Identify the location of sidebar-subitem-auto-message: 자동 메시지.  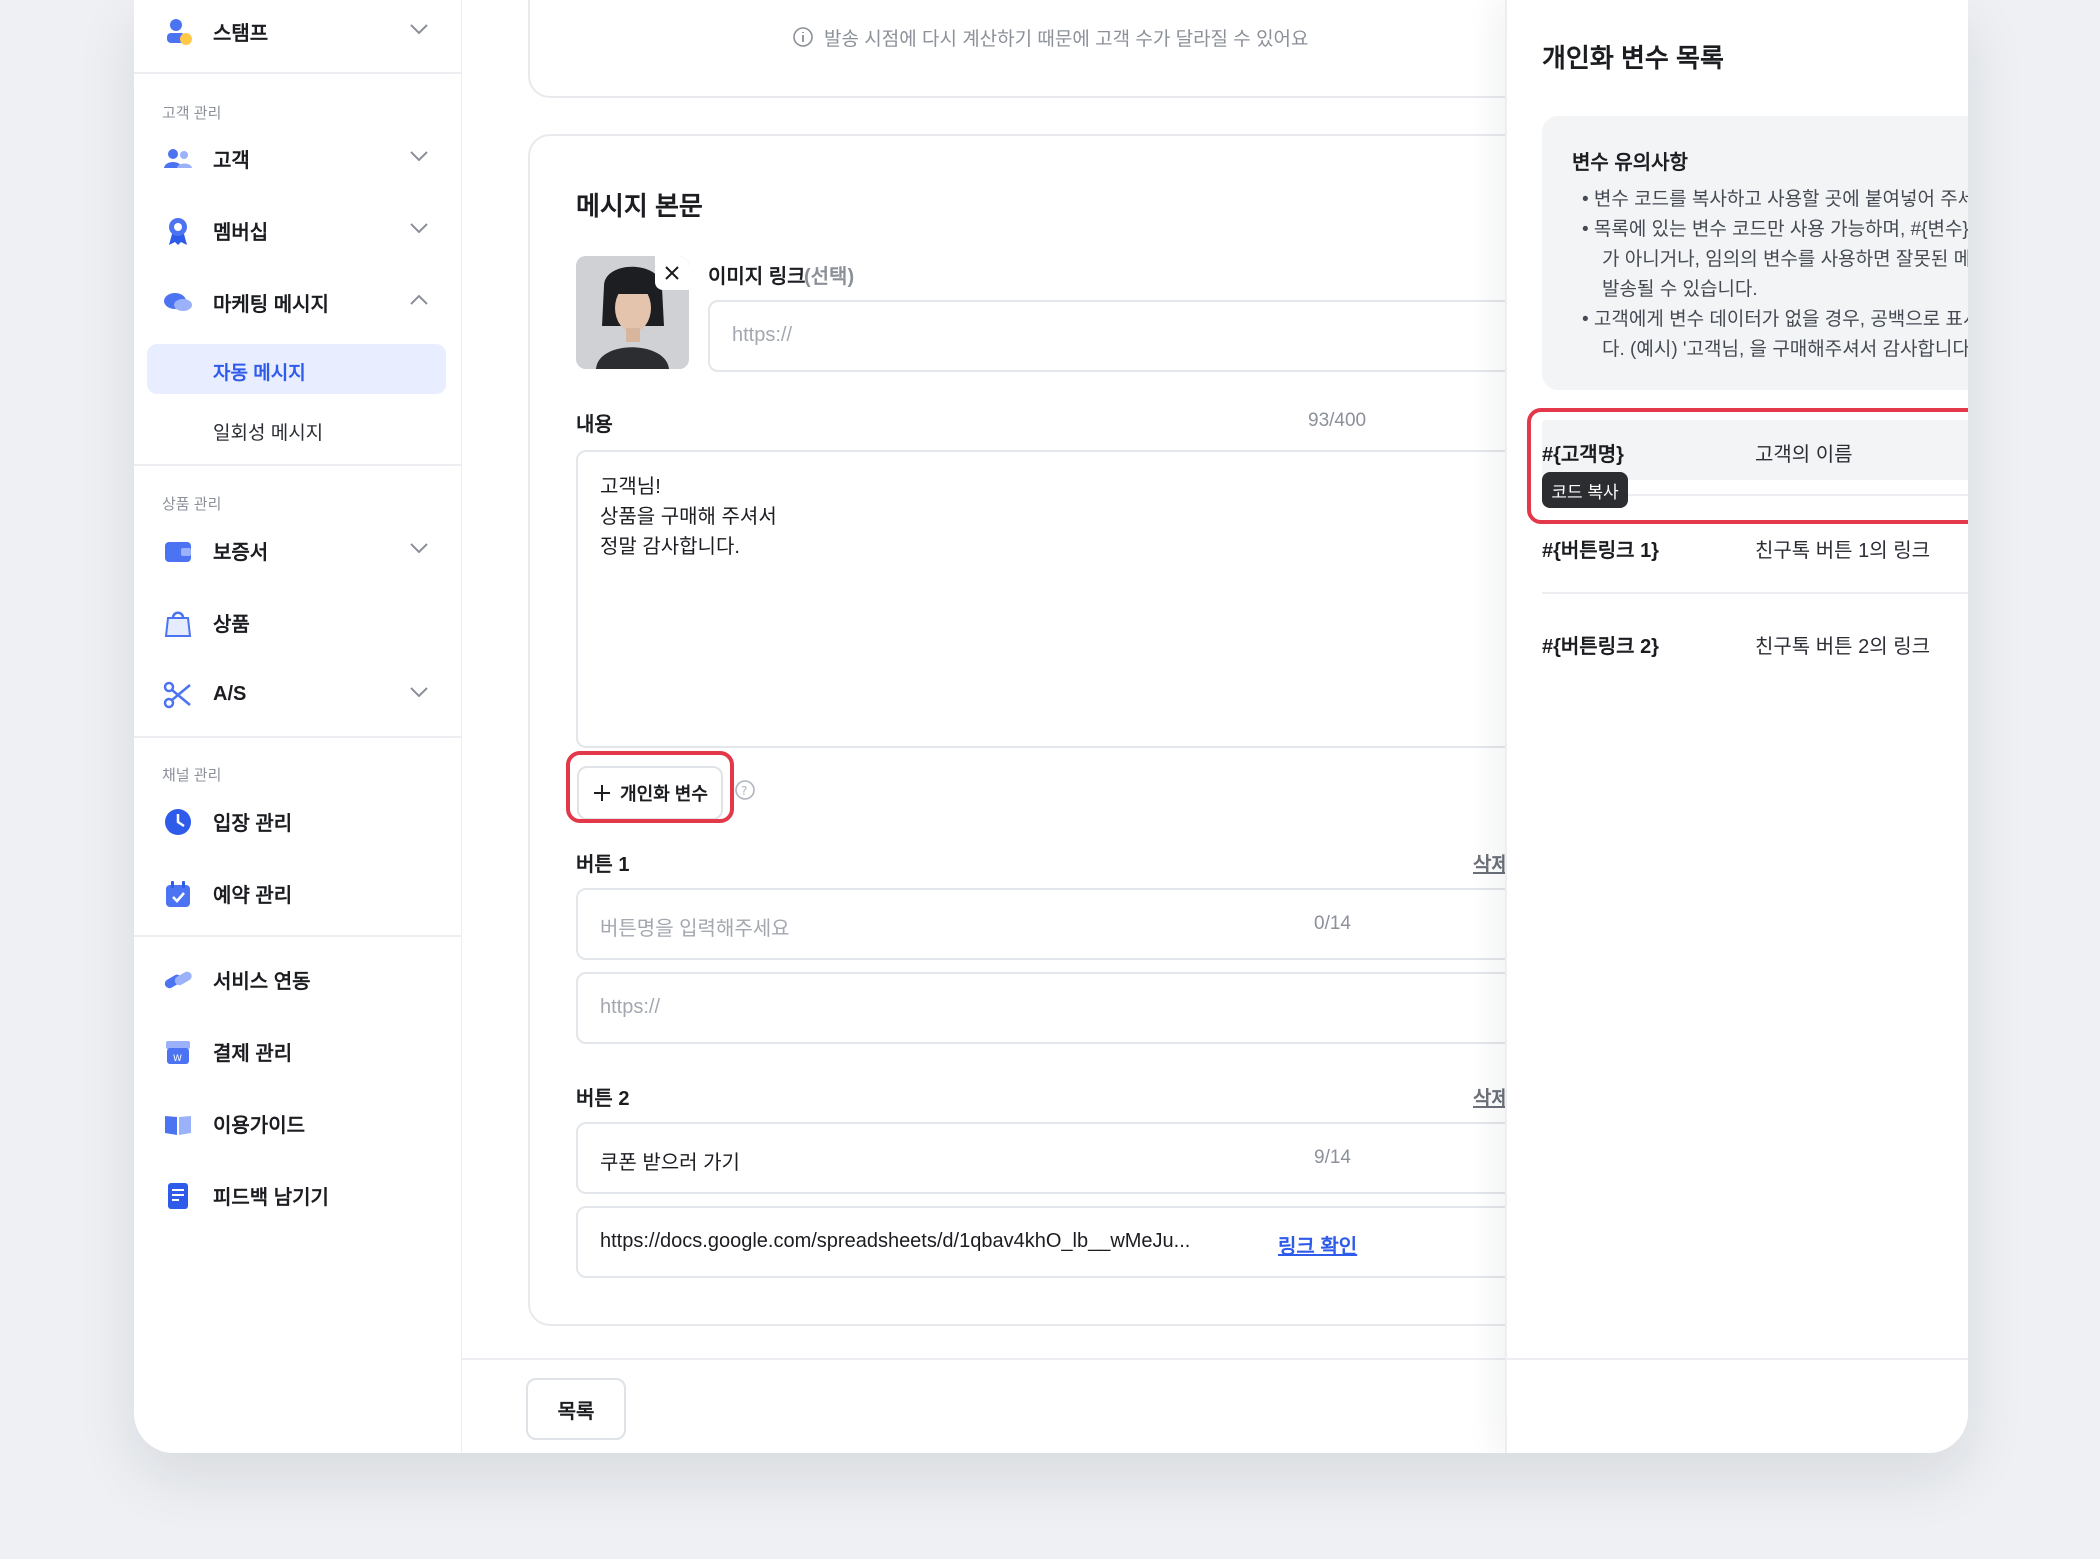
(296, 369).